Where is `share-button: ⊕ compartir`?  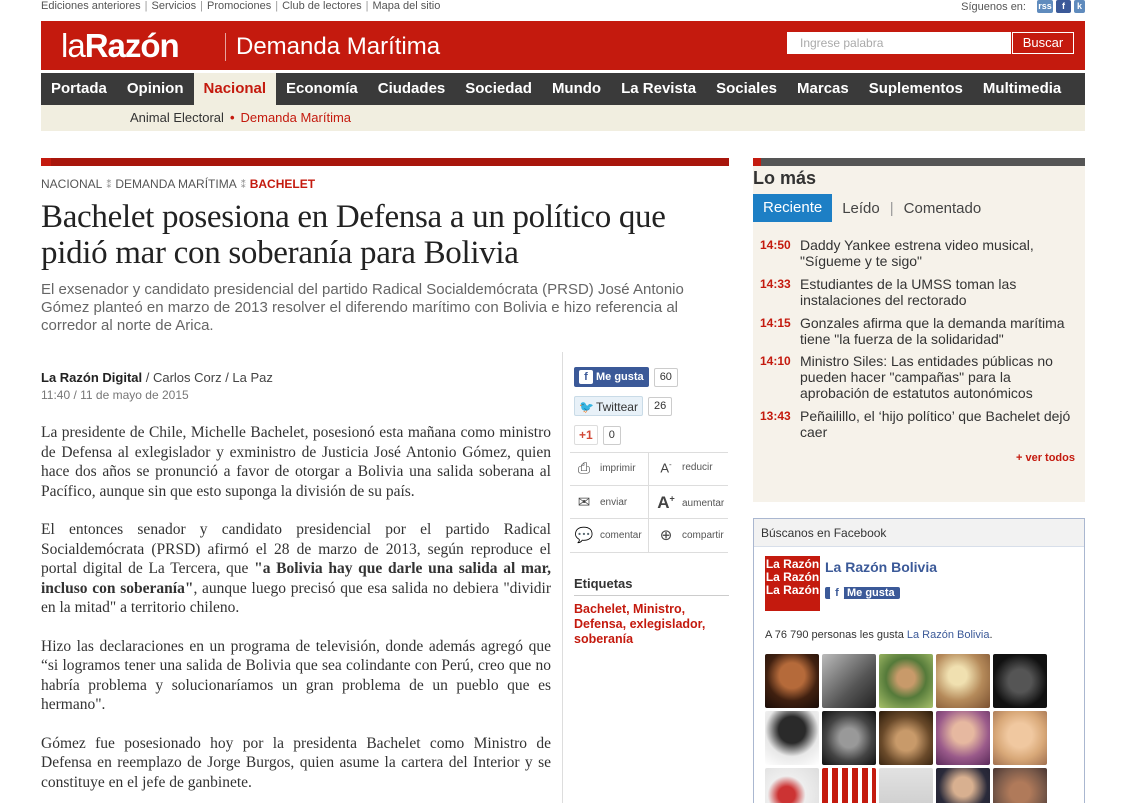
share-button: ⊕ compartir is located at coordinates (690, 535).